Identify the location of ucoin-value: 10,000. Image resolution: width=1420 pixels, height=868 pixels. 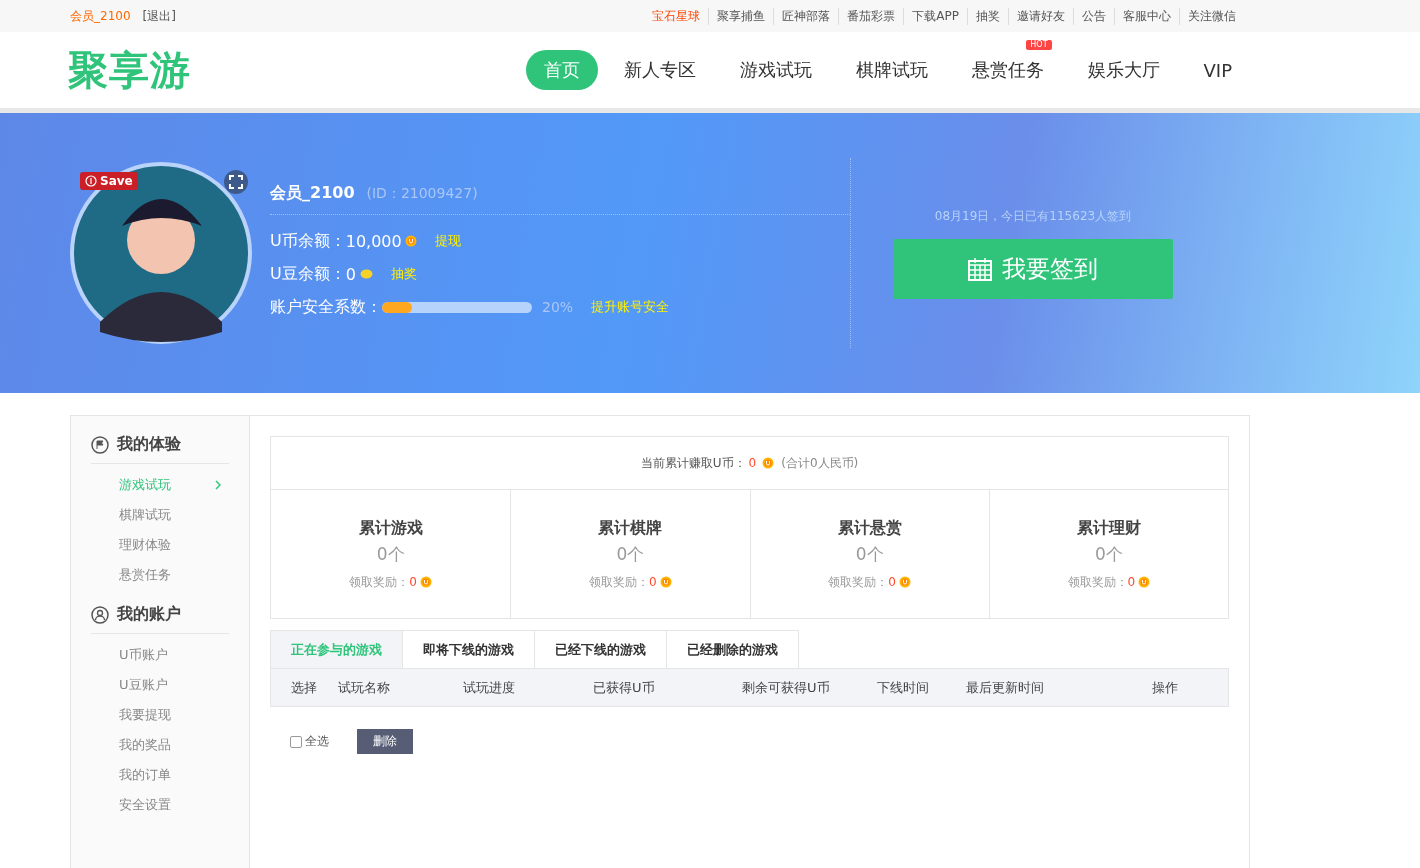
(373, 241).